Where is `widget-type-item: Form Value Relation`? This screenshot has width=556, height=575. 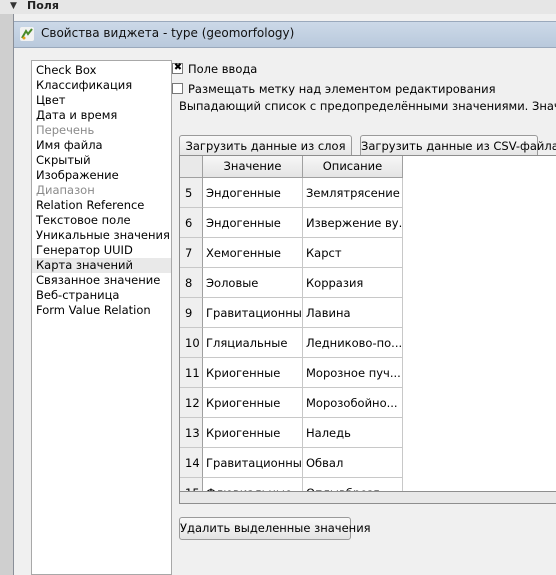 widget-type-item: Form Value Relation is located at coordinates (93, 310).